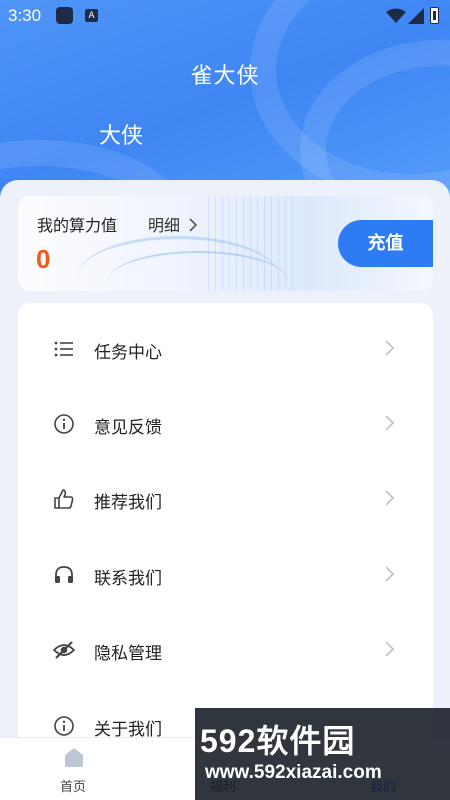  Describe the element at coordinates (225, 649) in the screenshot. I see `menu-item-privacy: 隐私管理` at that location.